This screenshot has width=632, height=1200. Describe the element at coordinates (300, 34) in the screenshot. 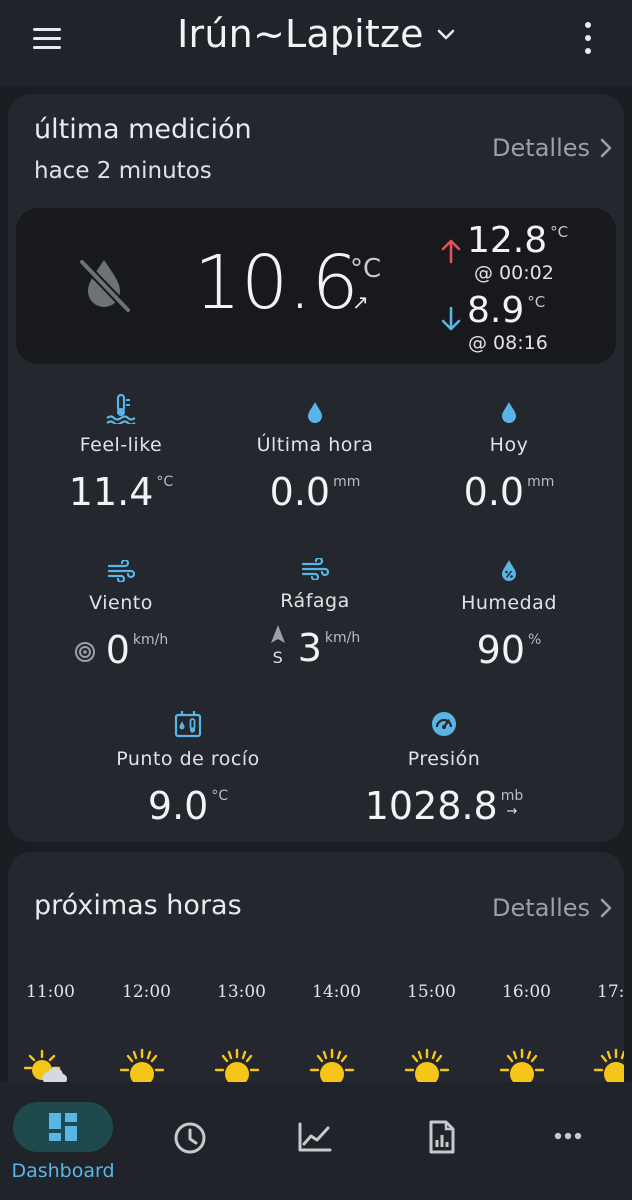

I see `station-title: Irún~Lapitze` at that location.